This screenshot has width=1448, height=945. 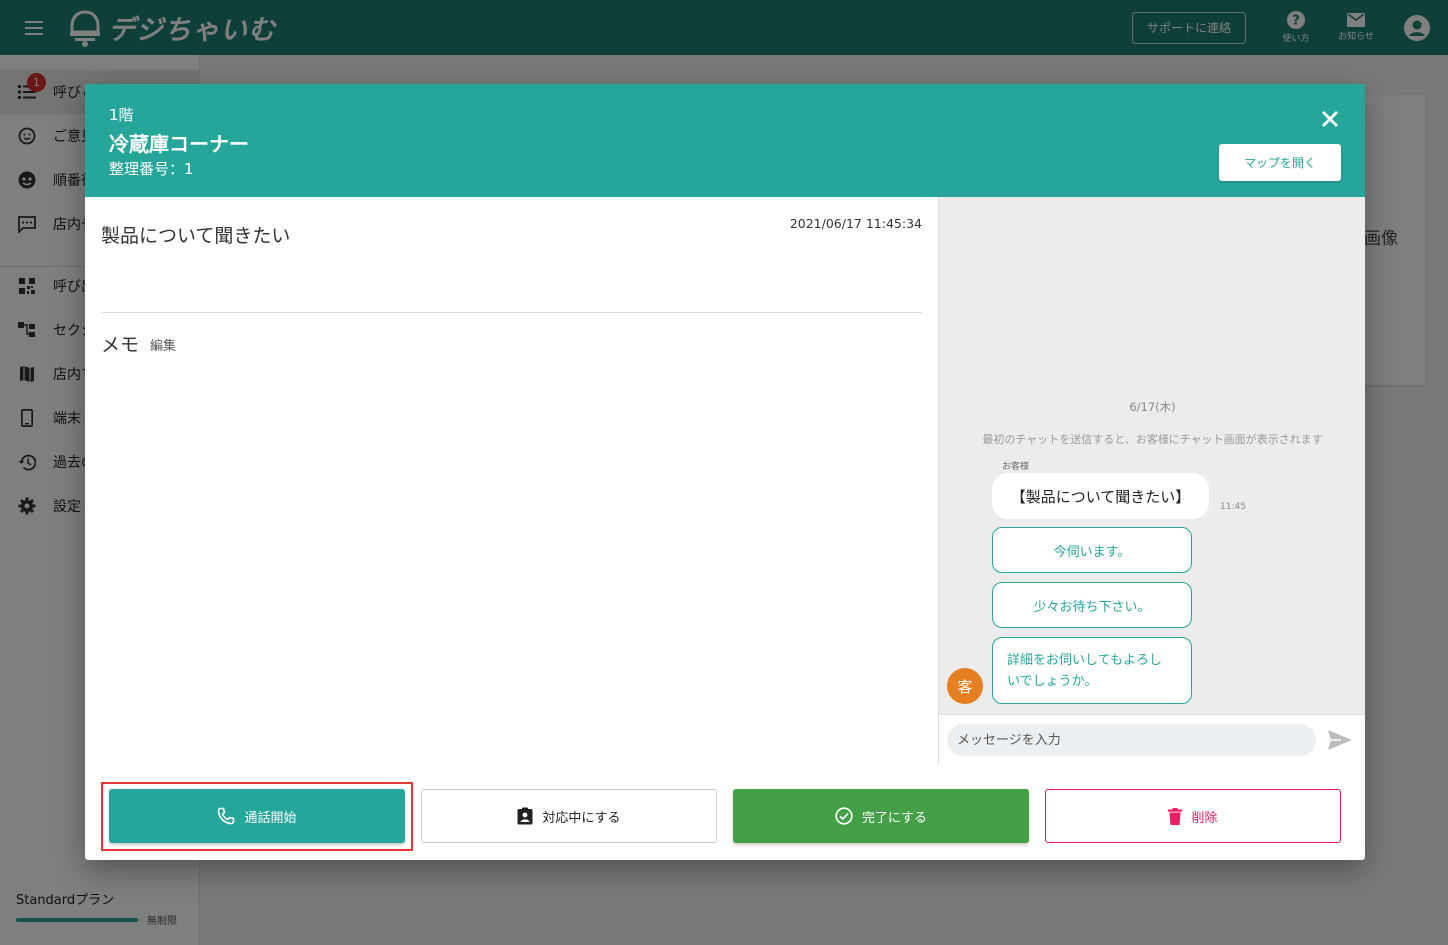 What do you see at coordinates (1152, 439) in the screenshot?
I see `chat-hint: 最初のチャットを送信すると、お客様にチャット画面が表示されます` at bounding box center [1152, 439].